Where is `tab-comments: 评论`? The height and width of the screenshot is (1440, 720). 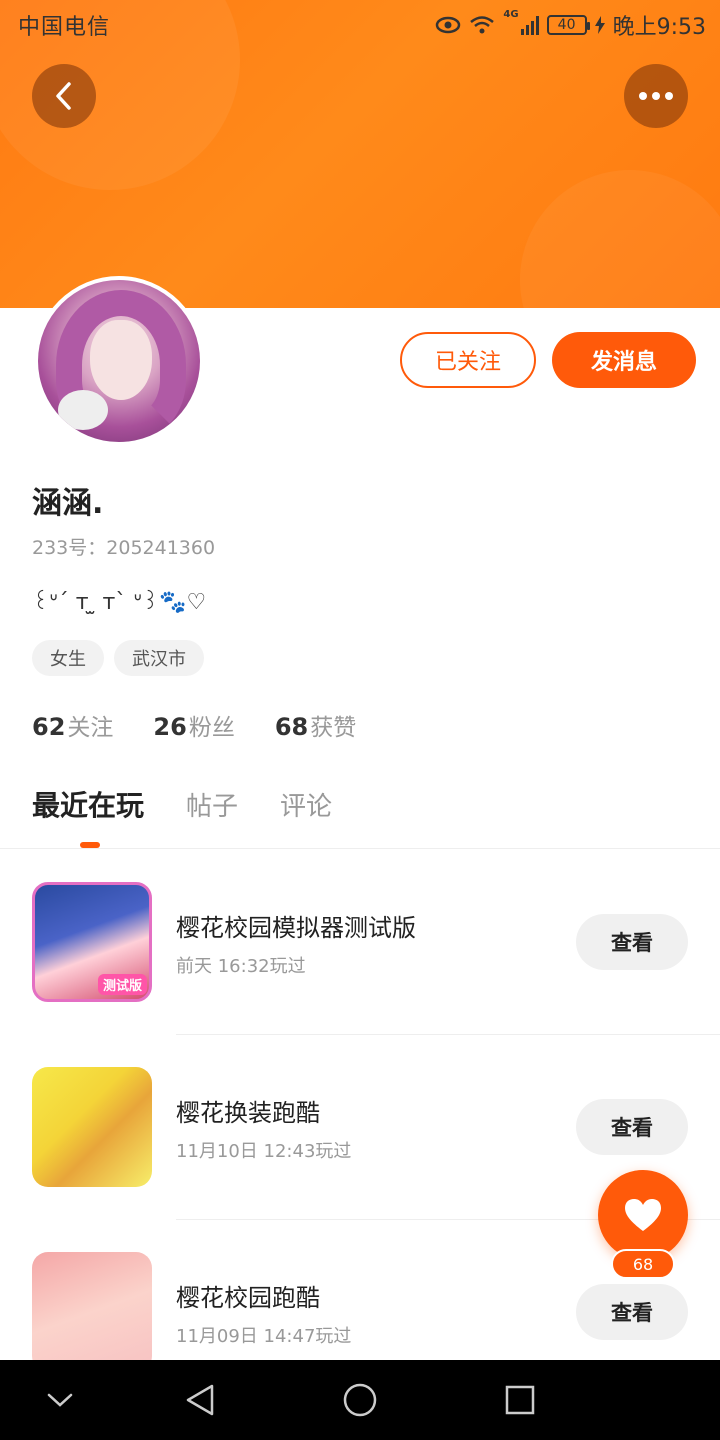 tab-comments: 评论 is located at coordinates (306, 804).